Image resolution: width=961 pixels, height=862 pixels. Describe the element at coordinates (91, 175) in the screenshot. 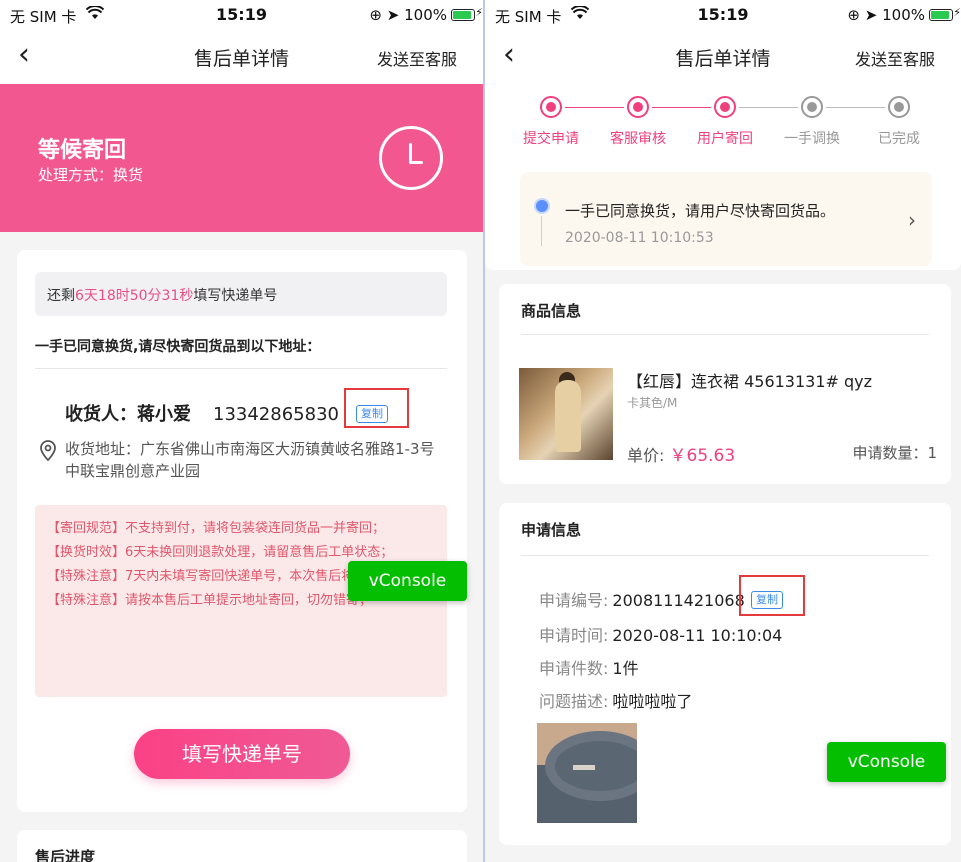

I see `process-method: 处理方式：换货` at that location.